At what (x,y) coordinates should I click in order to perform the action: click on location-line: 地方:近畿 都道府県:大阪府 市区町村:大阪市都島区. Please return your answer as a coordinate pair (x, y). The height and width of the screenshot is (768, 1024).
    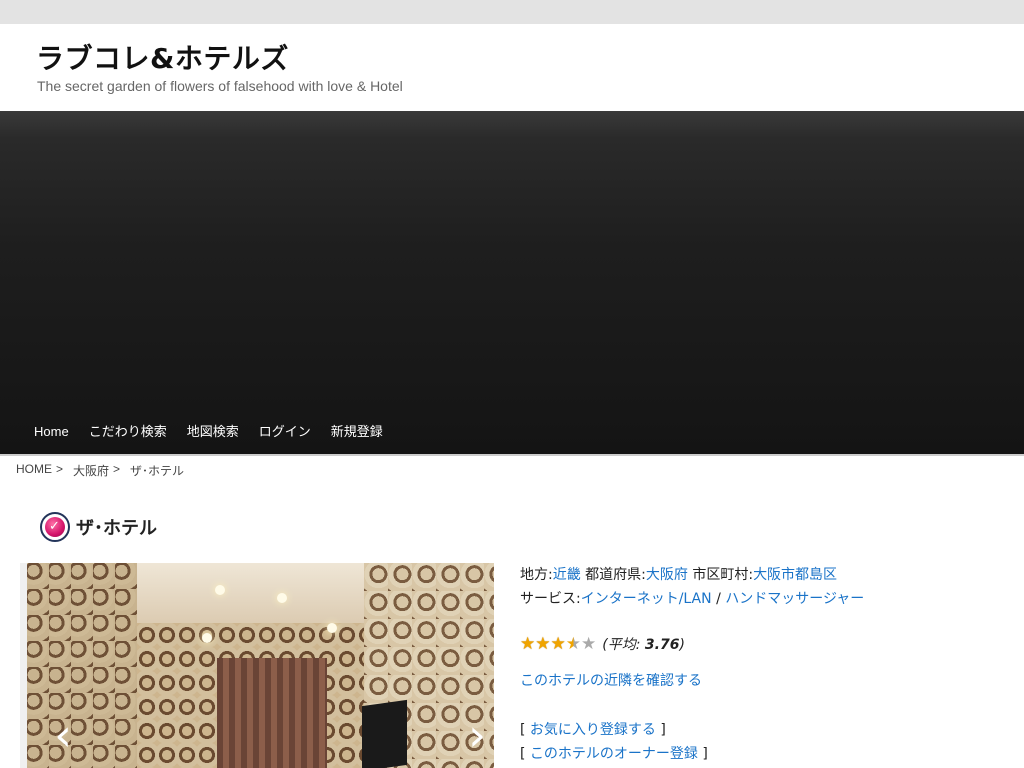
    Looking at the image, I should click on (692, 575).